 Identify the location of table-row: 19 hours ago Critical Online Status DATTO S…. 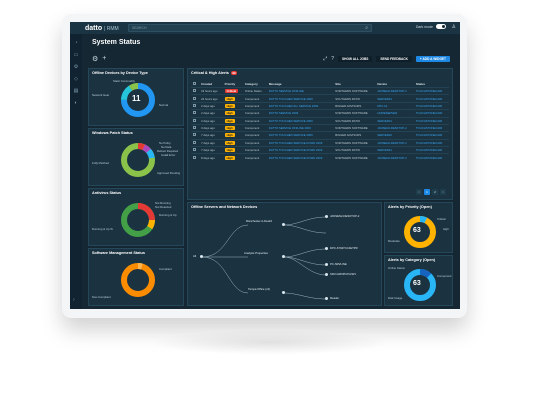
(320, 90).